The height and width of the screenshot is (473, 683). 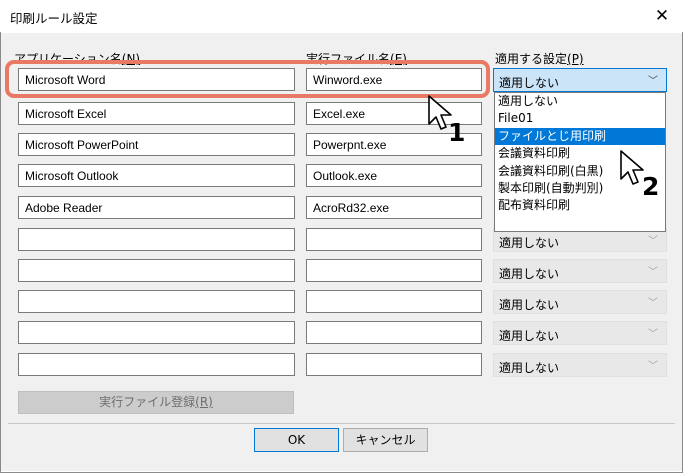 What do you see at coordinates (54, 18) in the screenshot?
I see `dialog-title: 印刷ルール設定` at bounding box center [54, 18].